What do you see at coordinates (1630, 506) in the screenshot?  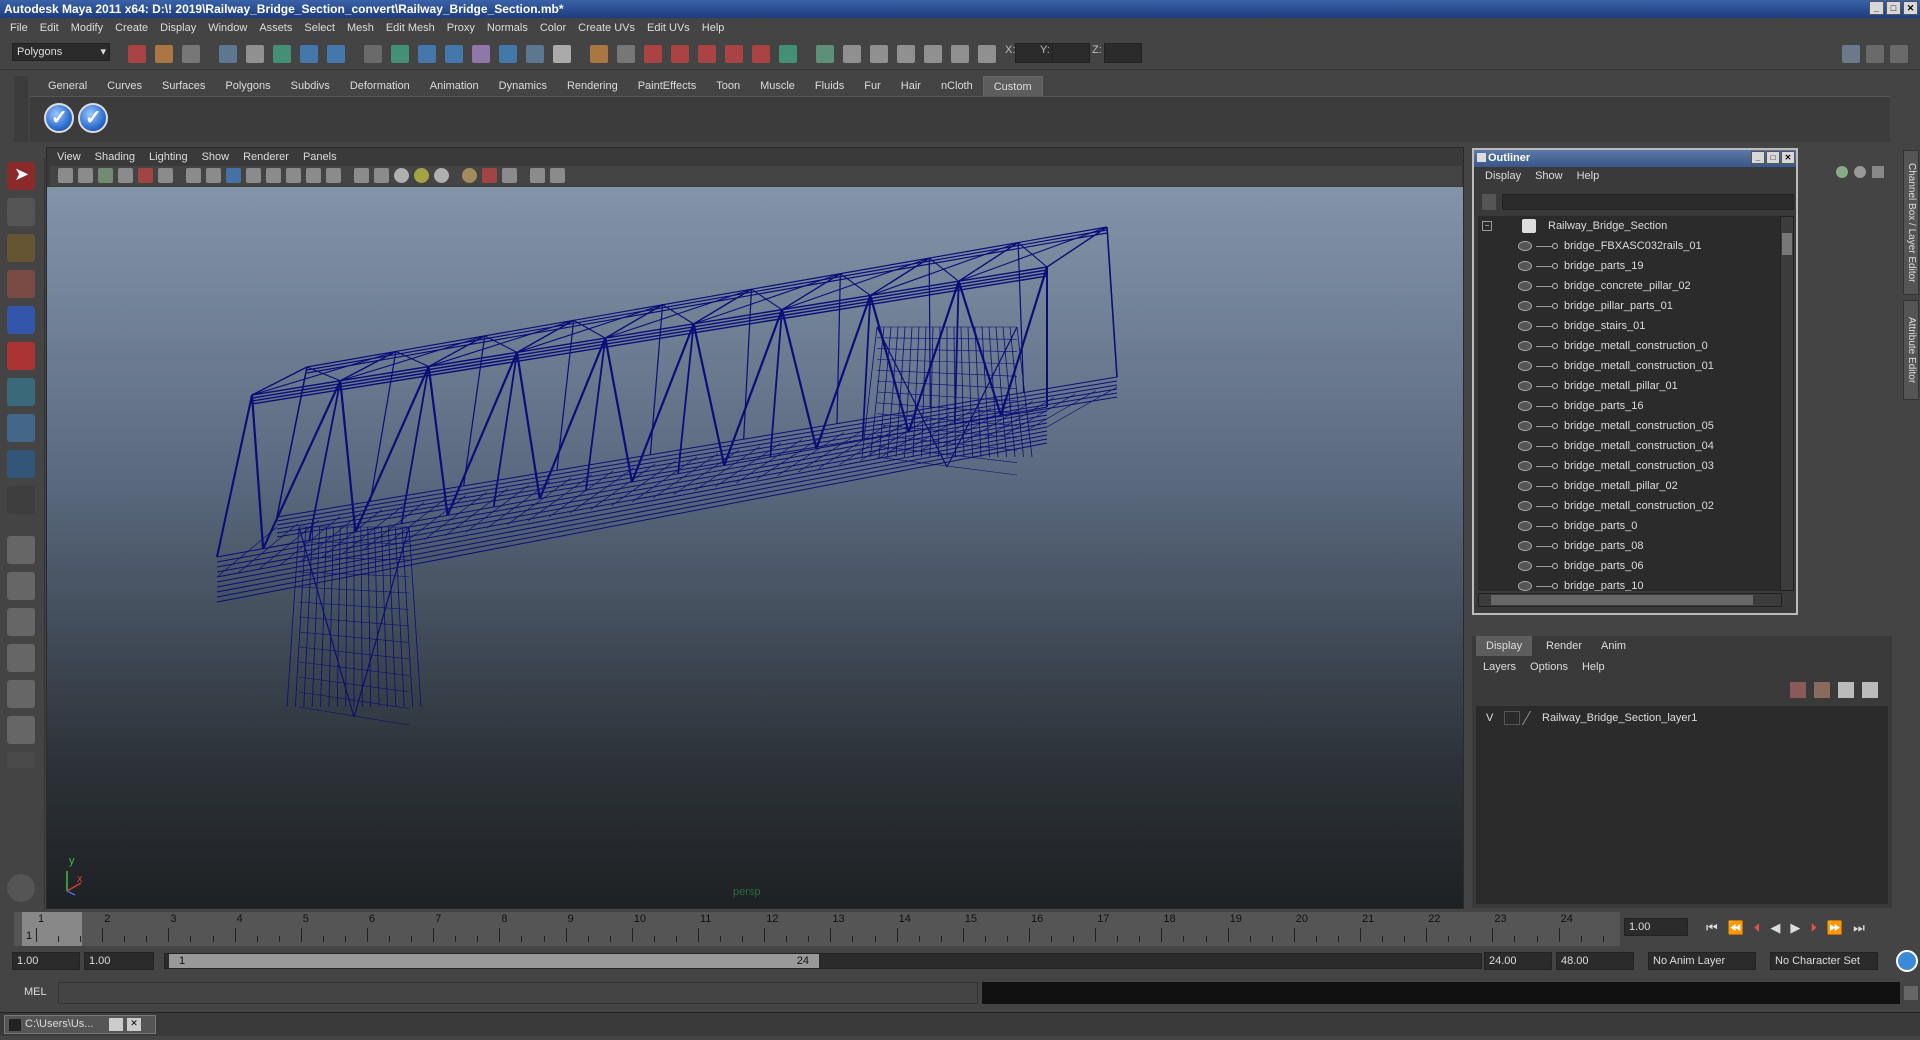 I see `outliner-item: bridge_metall_construction_02` at bounding box center [1630, 506].